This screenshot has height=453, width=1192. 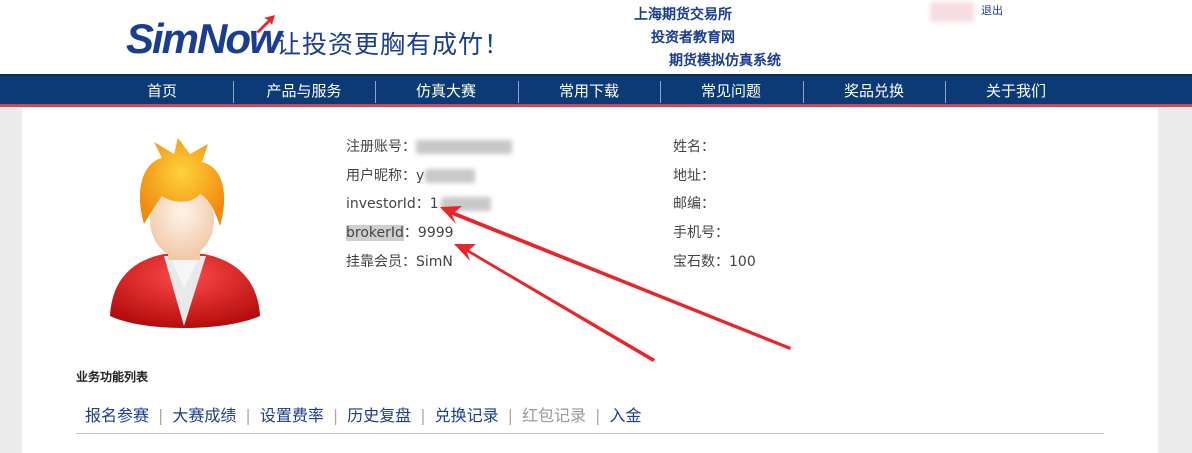 What do you see at coordinates (450, 176) in the screenshot?
I see `nickname-redacted` at bounding box center [450, 176].